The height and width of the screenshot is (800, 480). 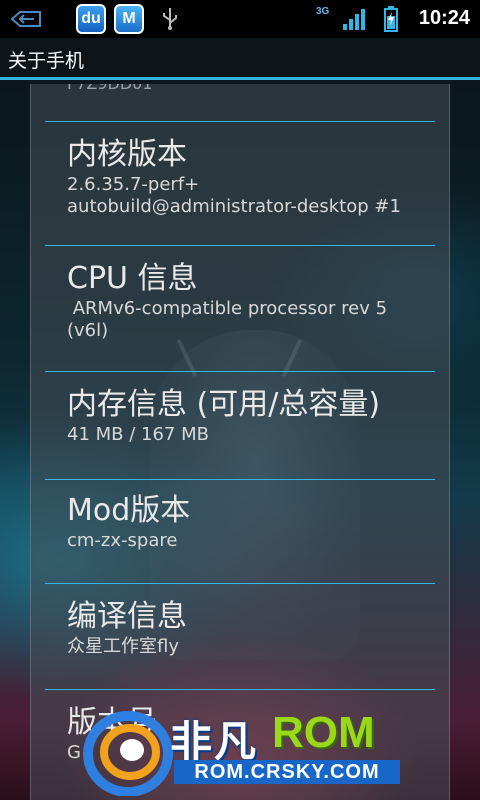 What do you see at coordinates (46, 61) in the screenshot?
I see `page-title: 关于手机` at bounding box center [46, 61].